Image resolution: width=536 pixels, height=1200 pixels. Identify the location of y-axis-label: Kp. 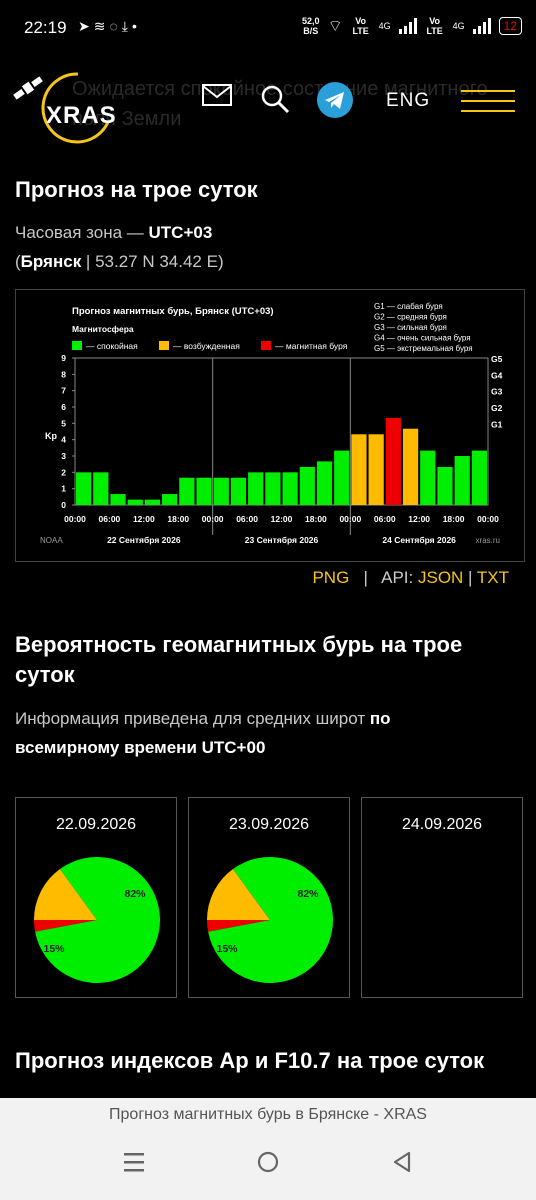
(51, 436).